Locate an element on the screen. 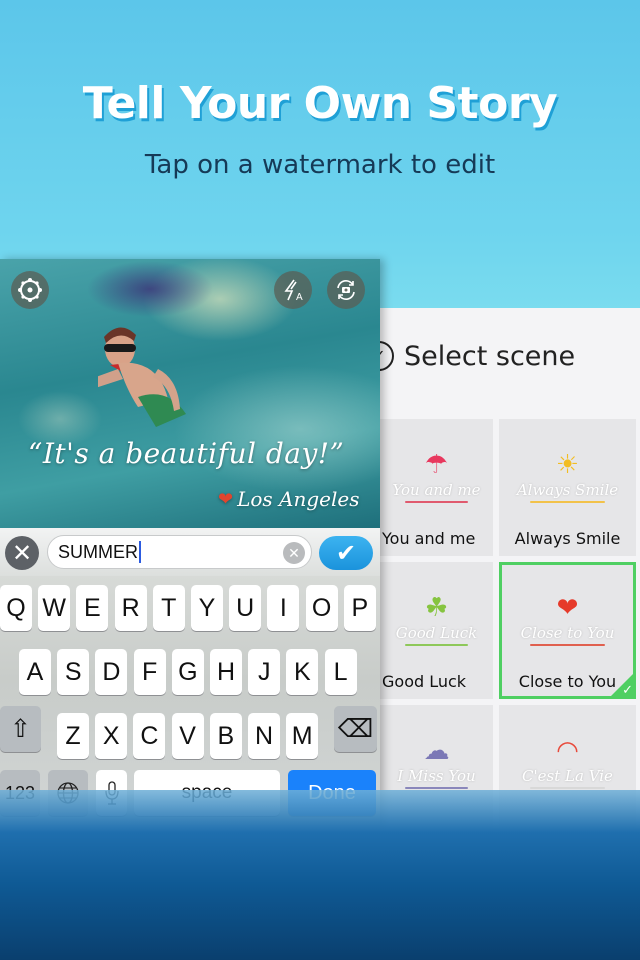  scene-glyph-icon: ☘ is located at coordinates (436, 607).